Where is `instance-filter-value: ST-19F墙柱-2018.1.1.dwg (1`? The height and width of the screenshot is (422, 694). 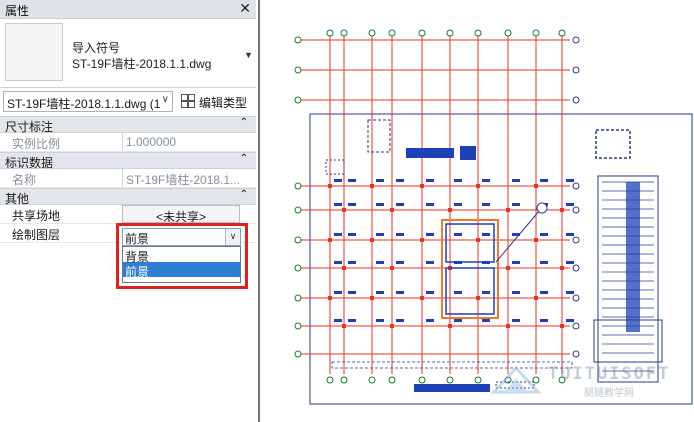 instance-filter-value: ST-19F墙柱-2018.1.1.dwg (1 is located at coordinates (84, 104).